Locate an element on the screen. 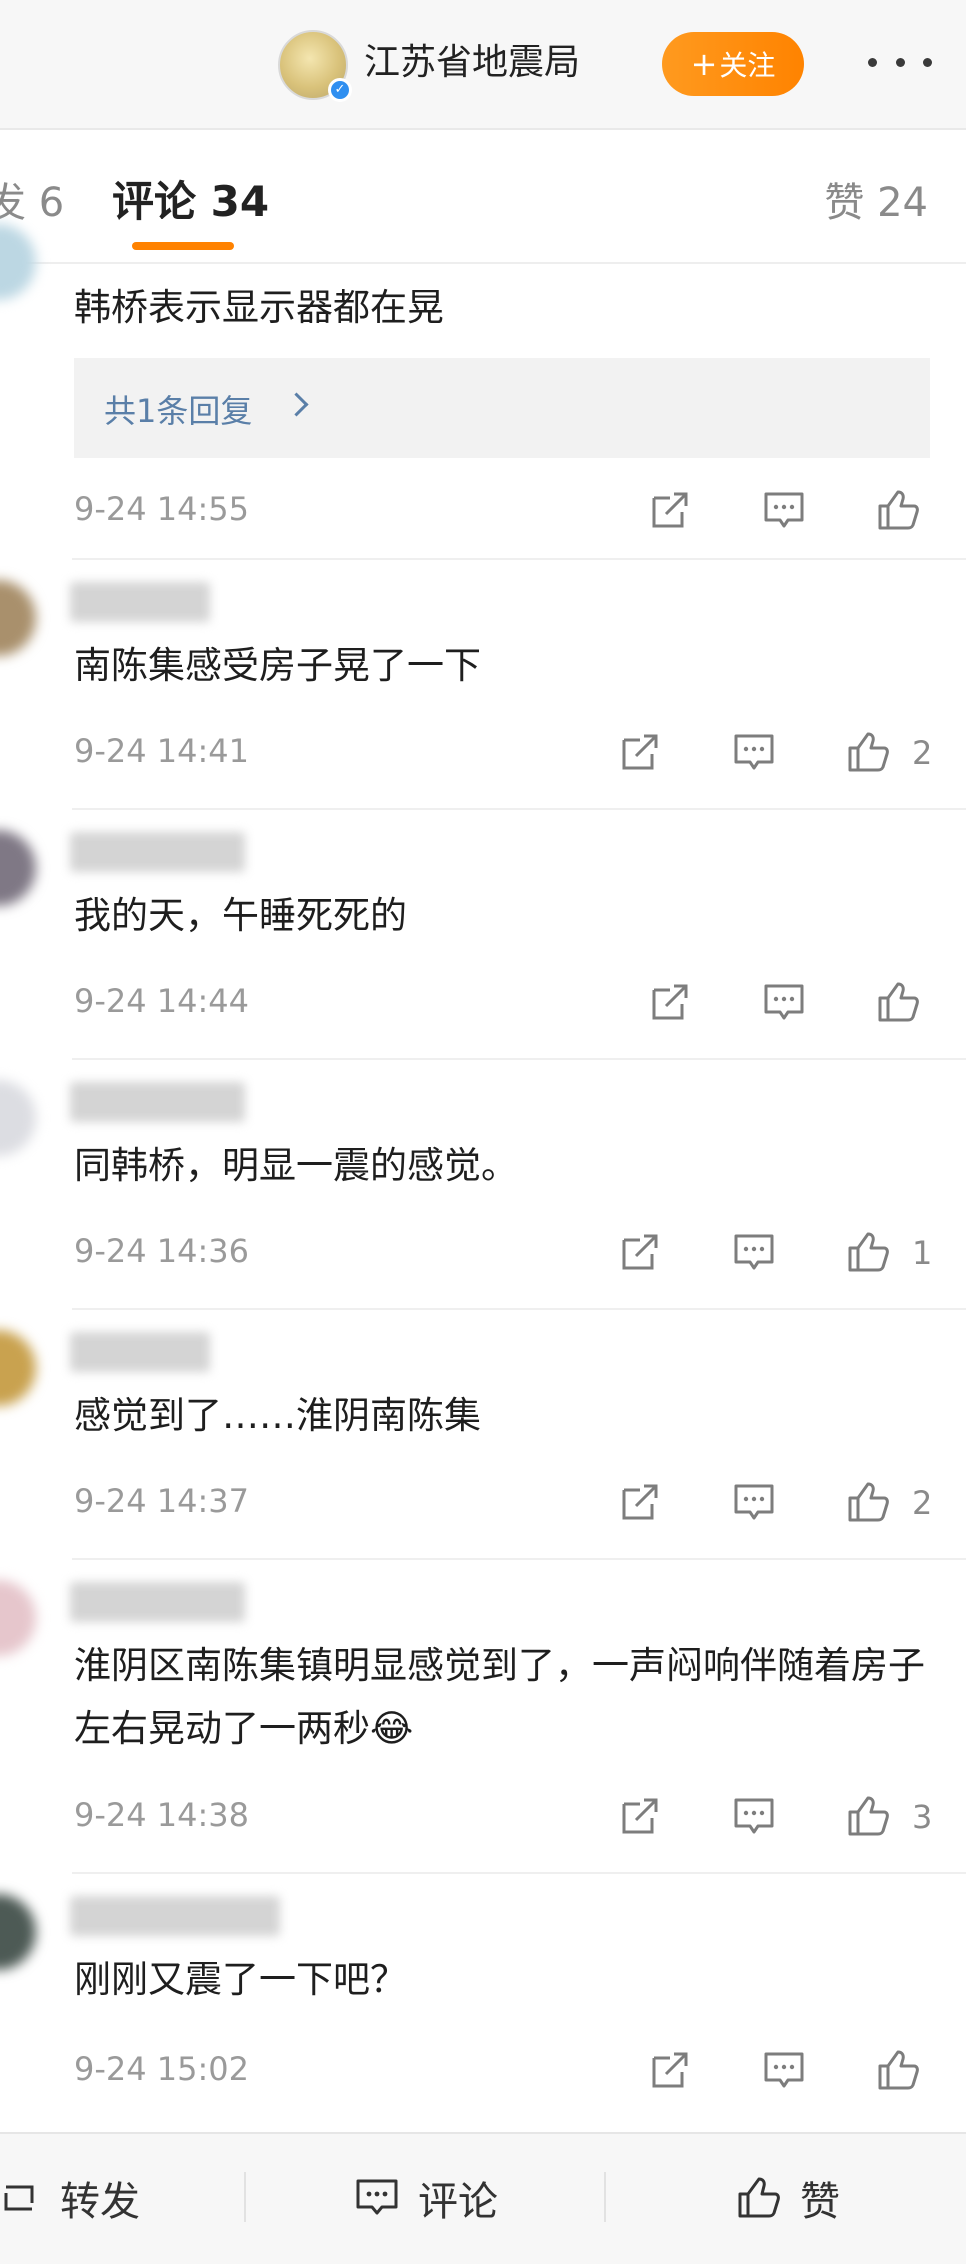 The image size is (966, 2264). top-bar: ✓ 江苏省地震局 +关注 is located at coordinates (483, 65).